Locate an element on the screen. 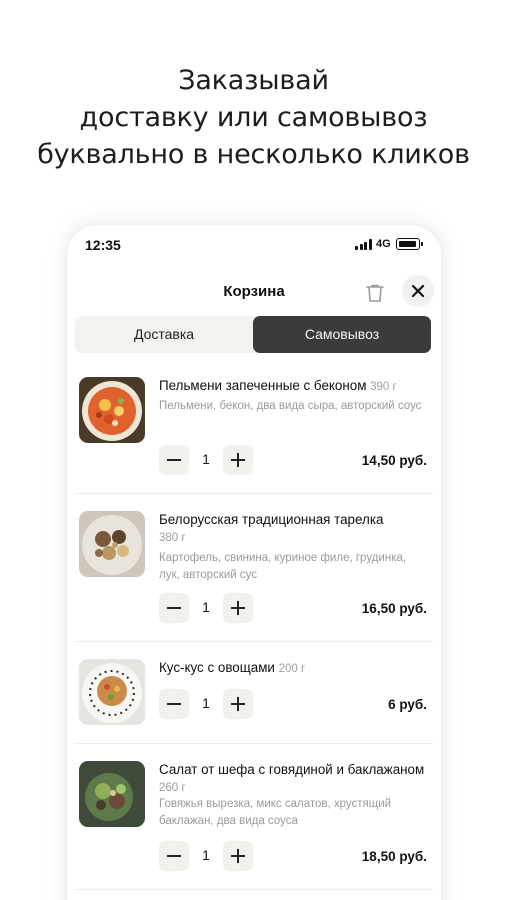 The width and height of the screenshot is (507, 900). item-price: 18,50 руб. is located at coordinates (394, 856).